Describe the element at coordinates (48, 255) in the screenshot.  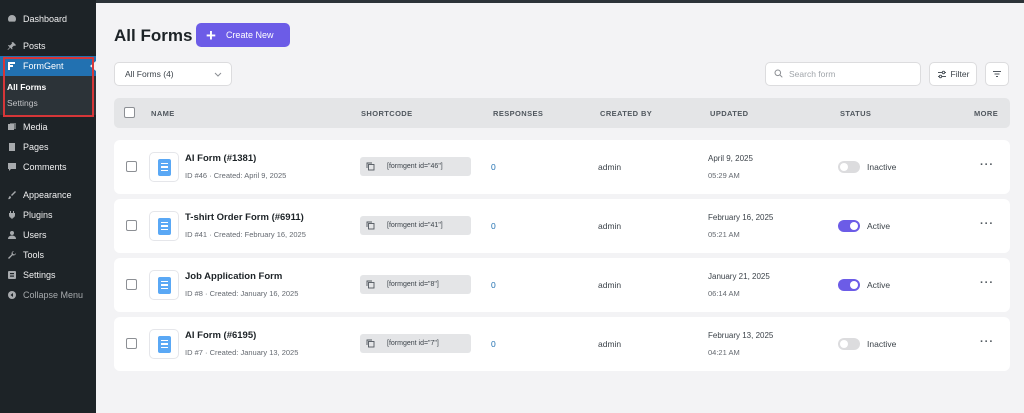
I see `sidebar-item-tools: Tools` at that location.